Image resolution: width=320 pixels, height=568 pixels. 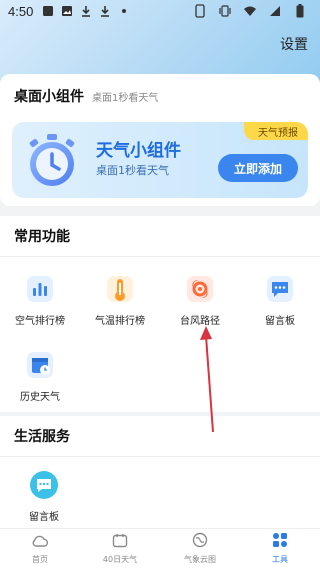 I want to click on signal-icon, so click(x=275, y=11).